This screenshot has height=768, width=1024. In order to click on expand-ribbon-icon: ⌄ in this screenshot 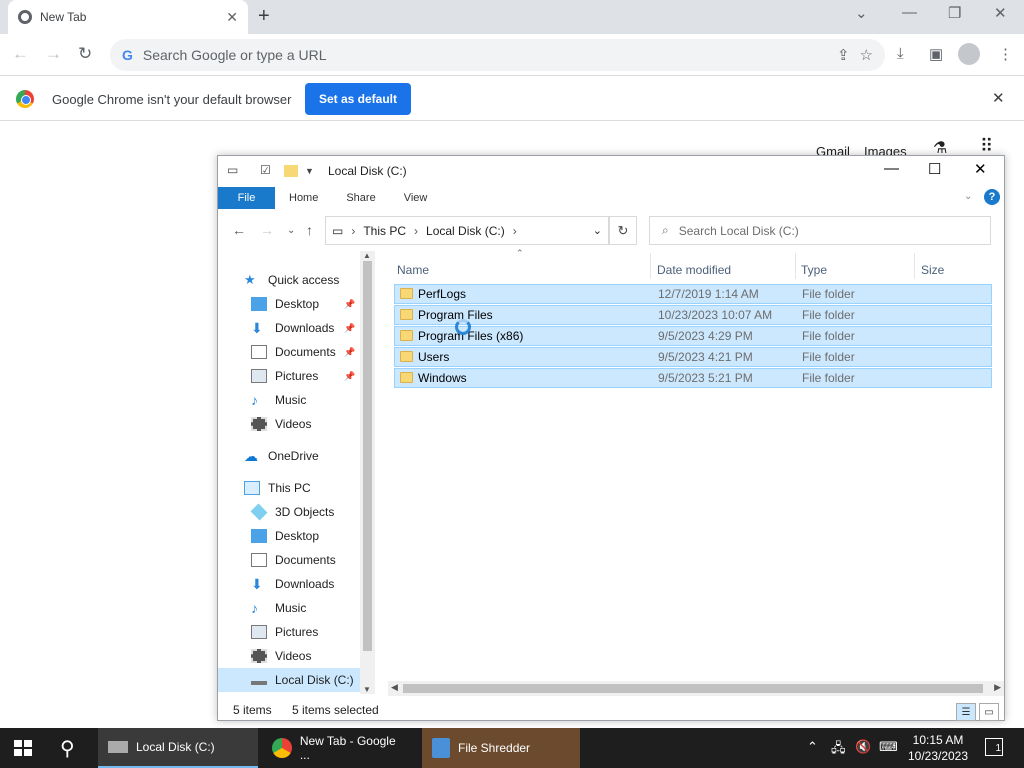, I will do `click(968, 196)`.